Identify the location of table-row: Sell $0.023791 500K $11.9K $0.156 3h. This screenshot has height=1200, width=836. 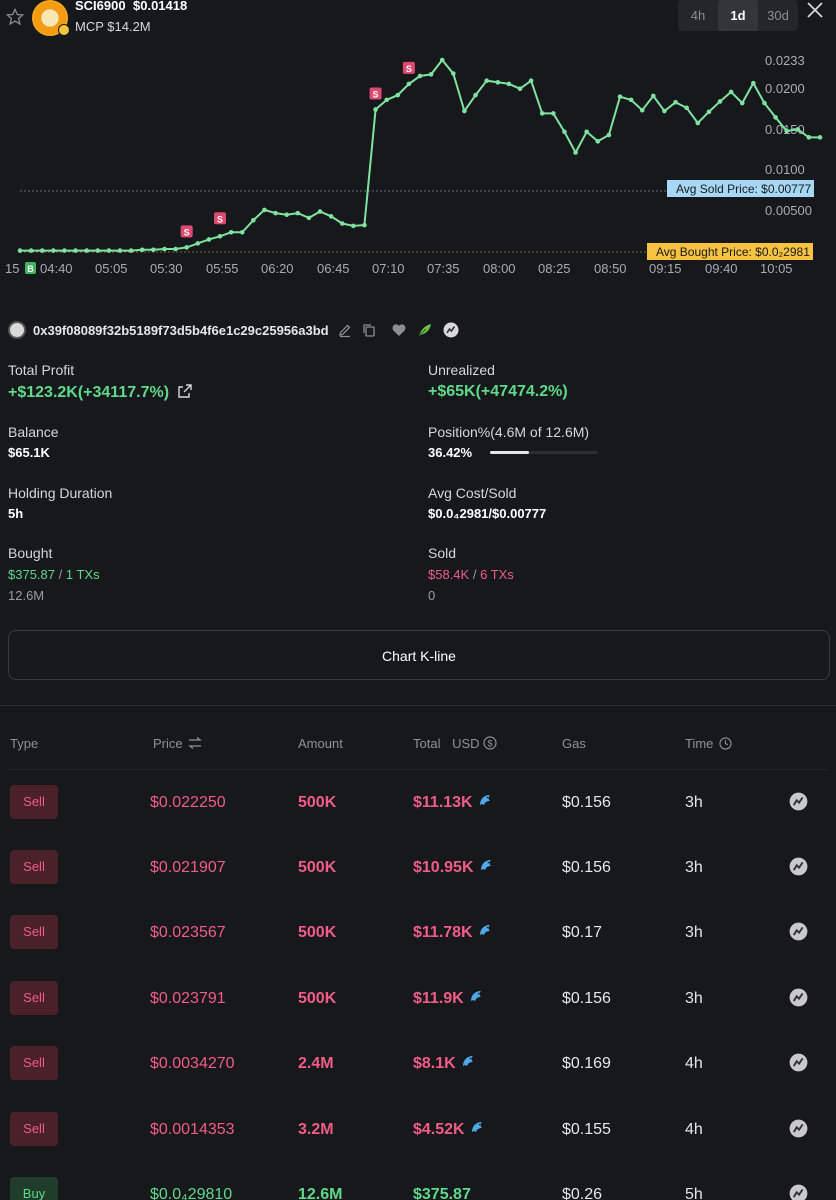
(418, 998).